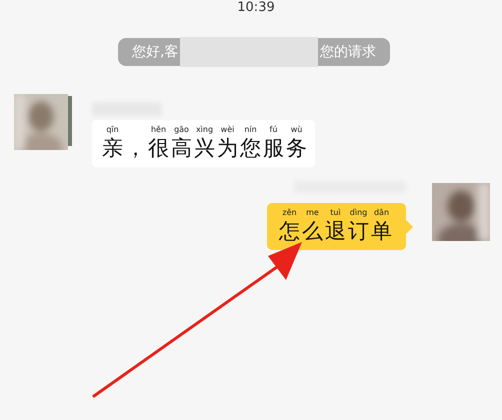  I want to click on hanzi: 怎, so click(289, 231).